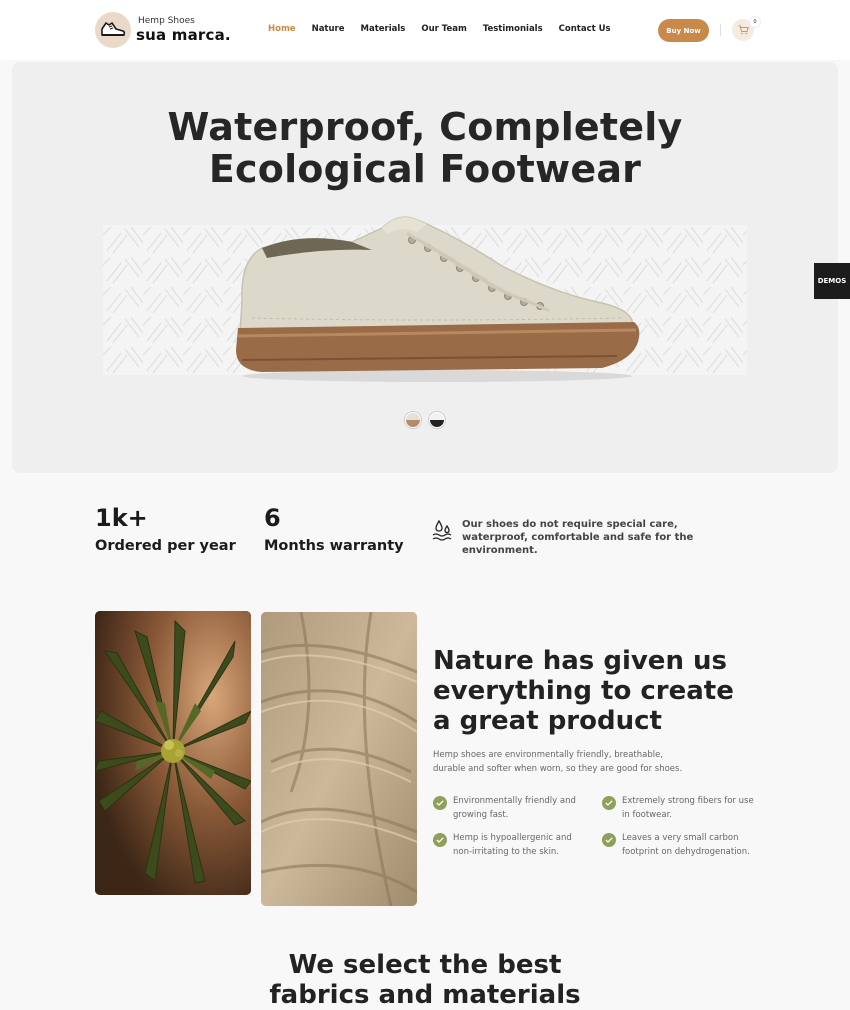 Image resolution: width=850 pixels, height=1010 pixels. Describe the element at coordinates (413, 420) in the screenshot. I see `swatch-tan` at that location.